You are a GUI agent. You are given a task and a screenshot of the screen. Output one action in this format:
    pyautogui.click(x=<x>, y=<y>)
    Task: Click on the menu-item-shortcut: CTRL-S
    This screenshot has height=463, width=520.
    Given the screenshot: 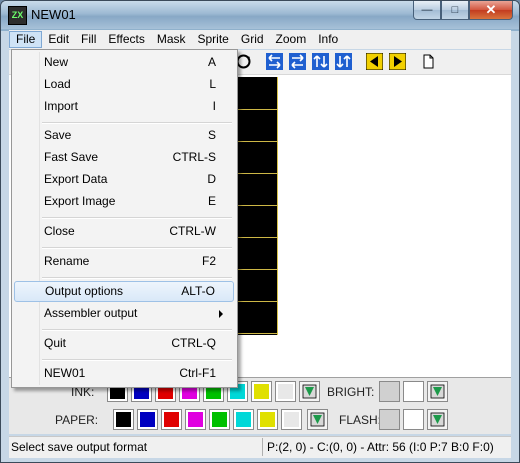 What is the action you would take?
    pyautogui.click(x=194, y=157)
    